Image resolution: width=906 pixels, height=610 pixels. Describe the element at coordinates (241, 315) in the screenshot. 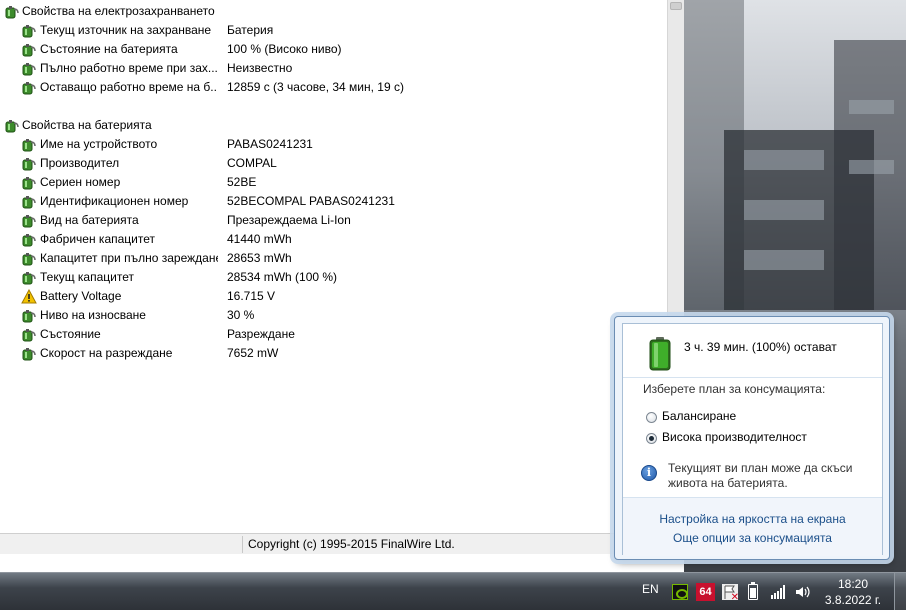

I see `property-value: 30 %` at that location.